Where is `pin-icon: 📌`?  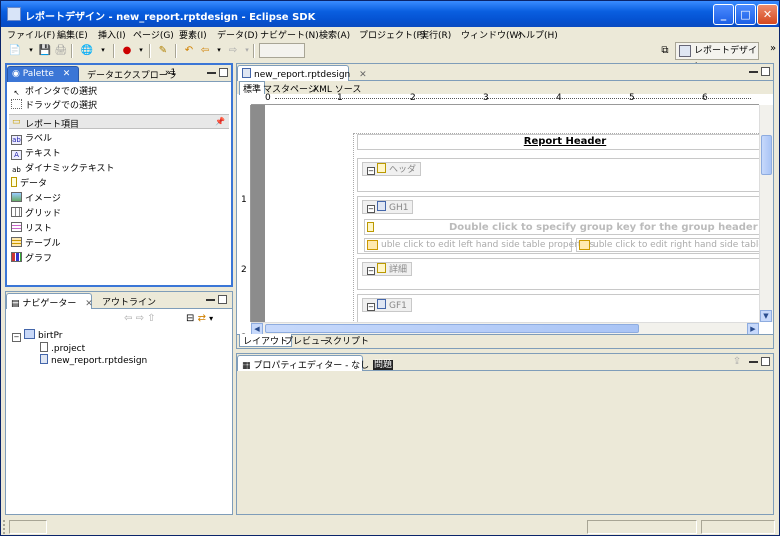
pin-icon: 📌 is located at coordinates (220, 121).